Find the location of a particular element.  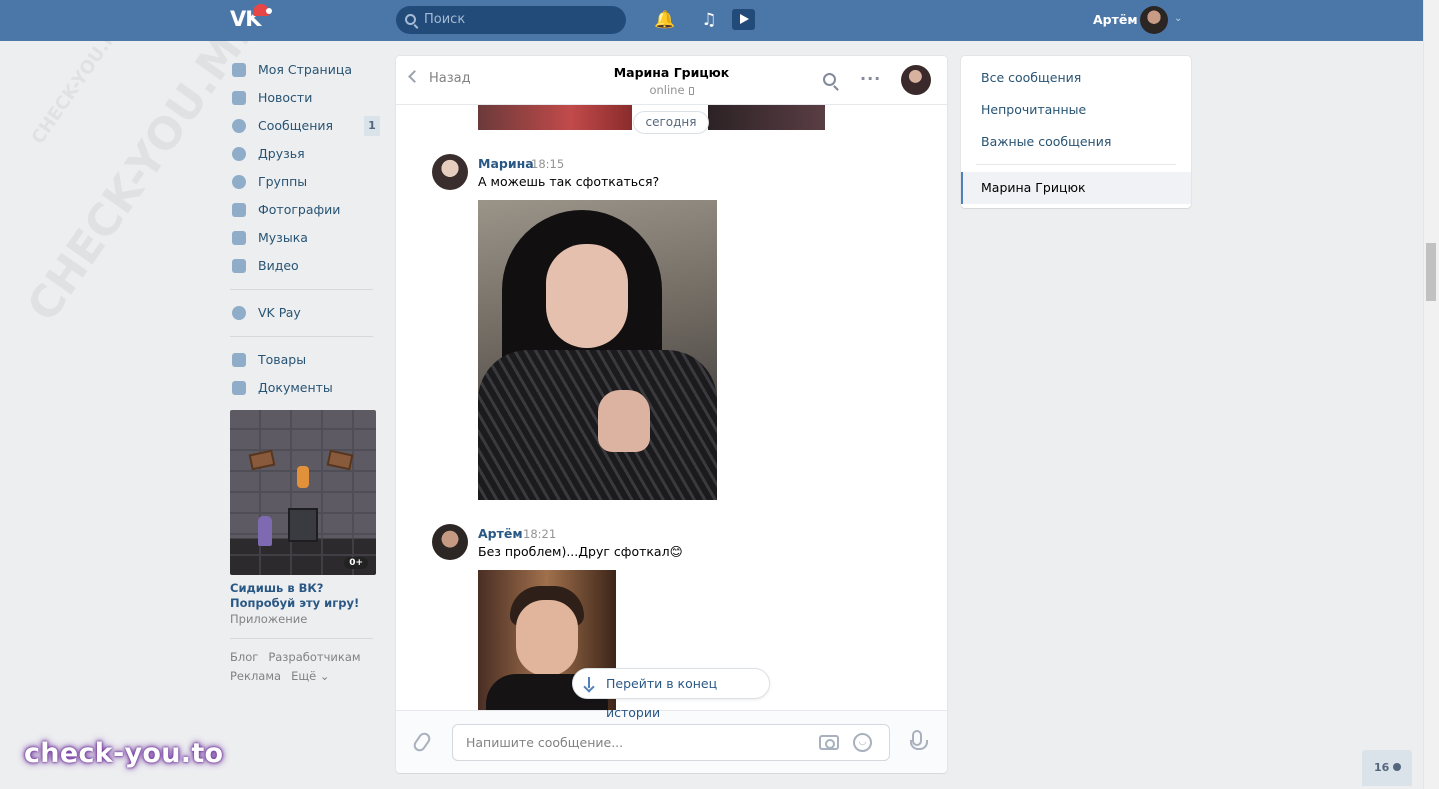

page-scrollbar is located at coordinates (1431, 394).